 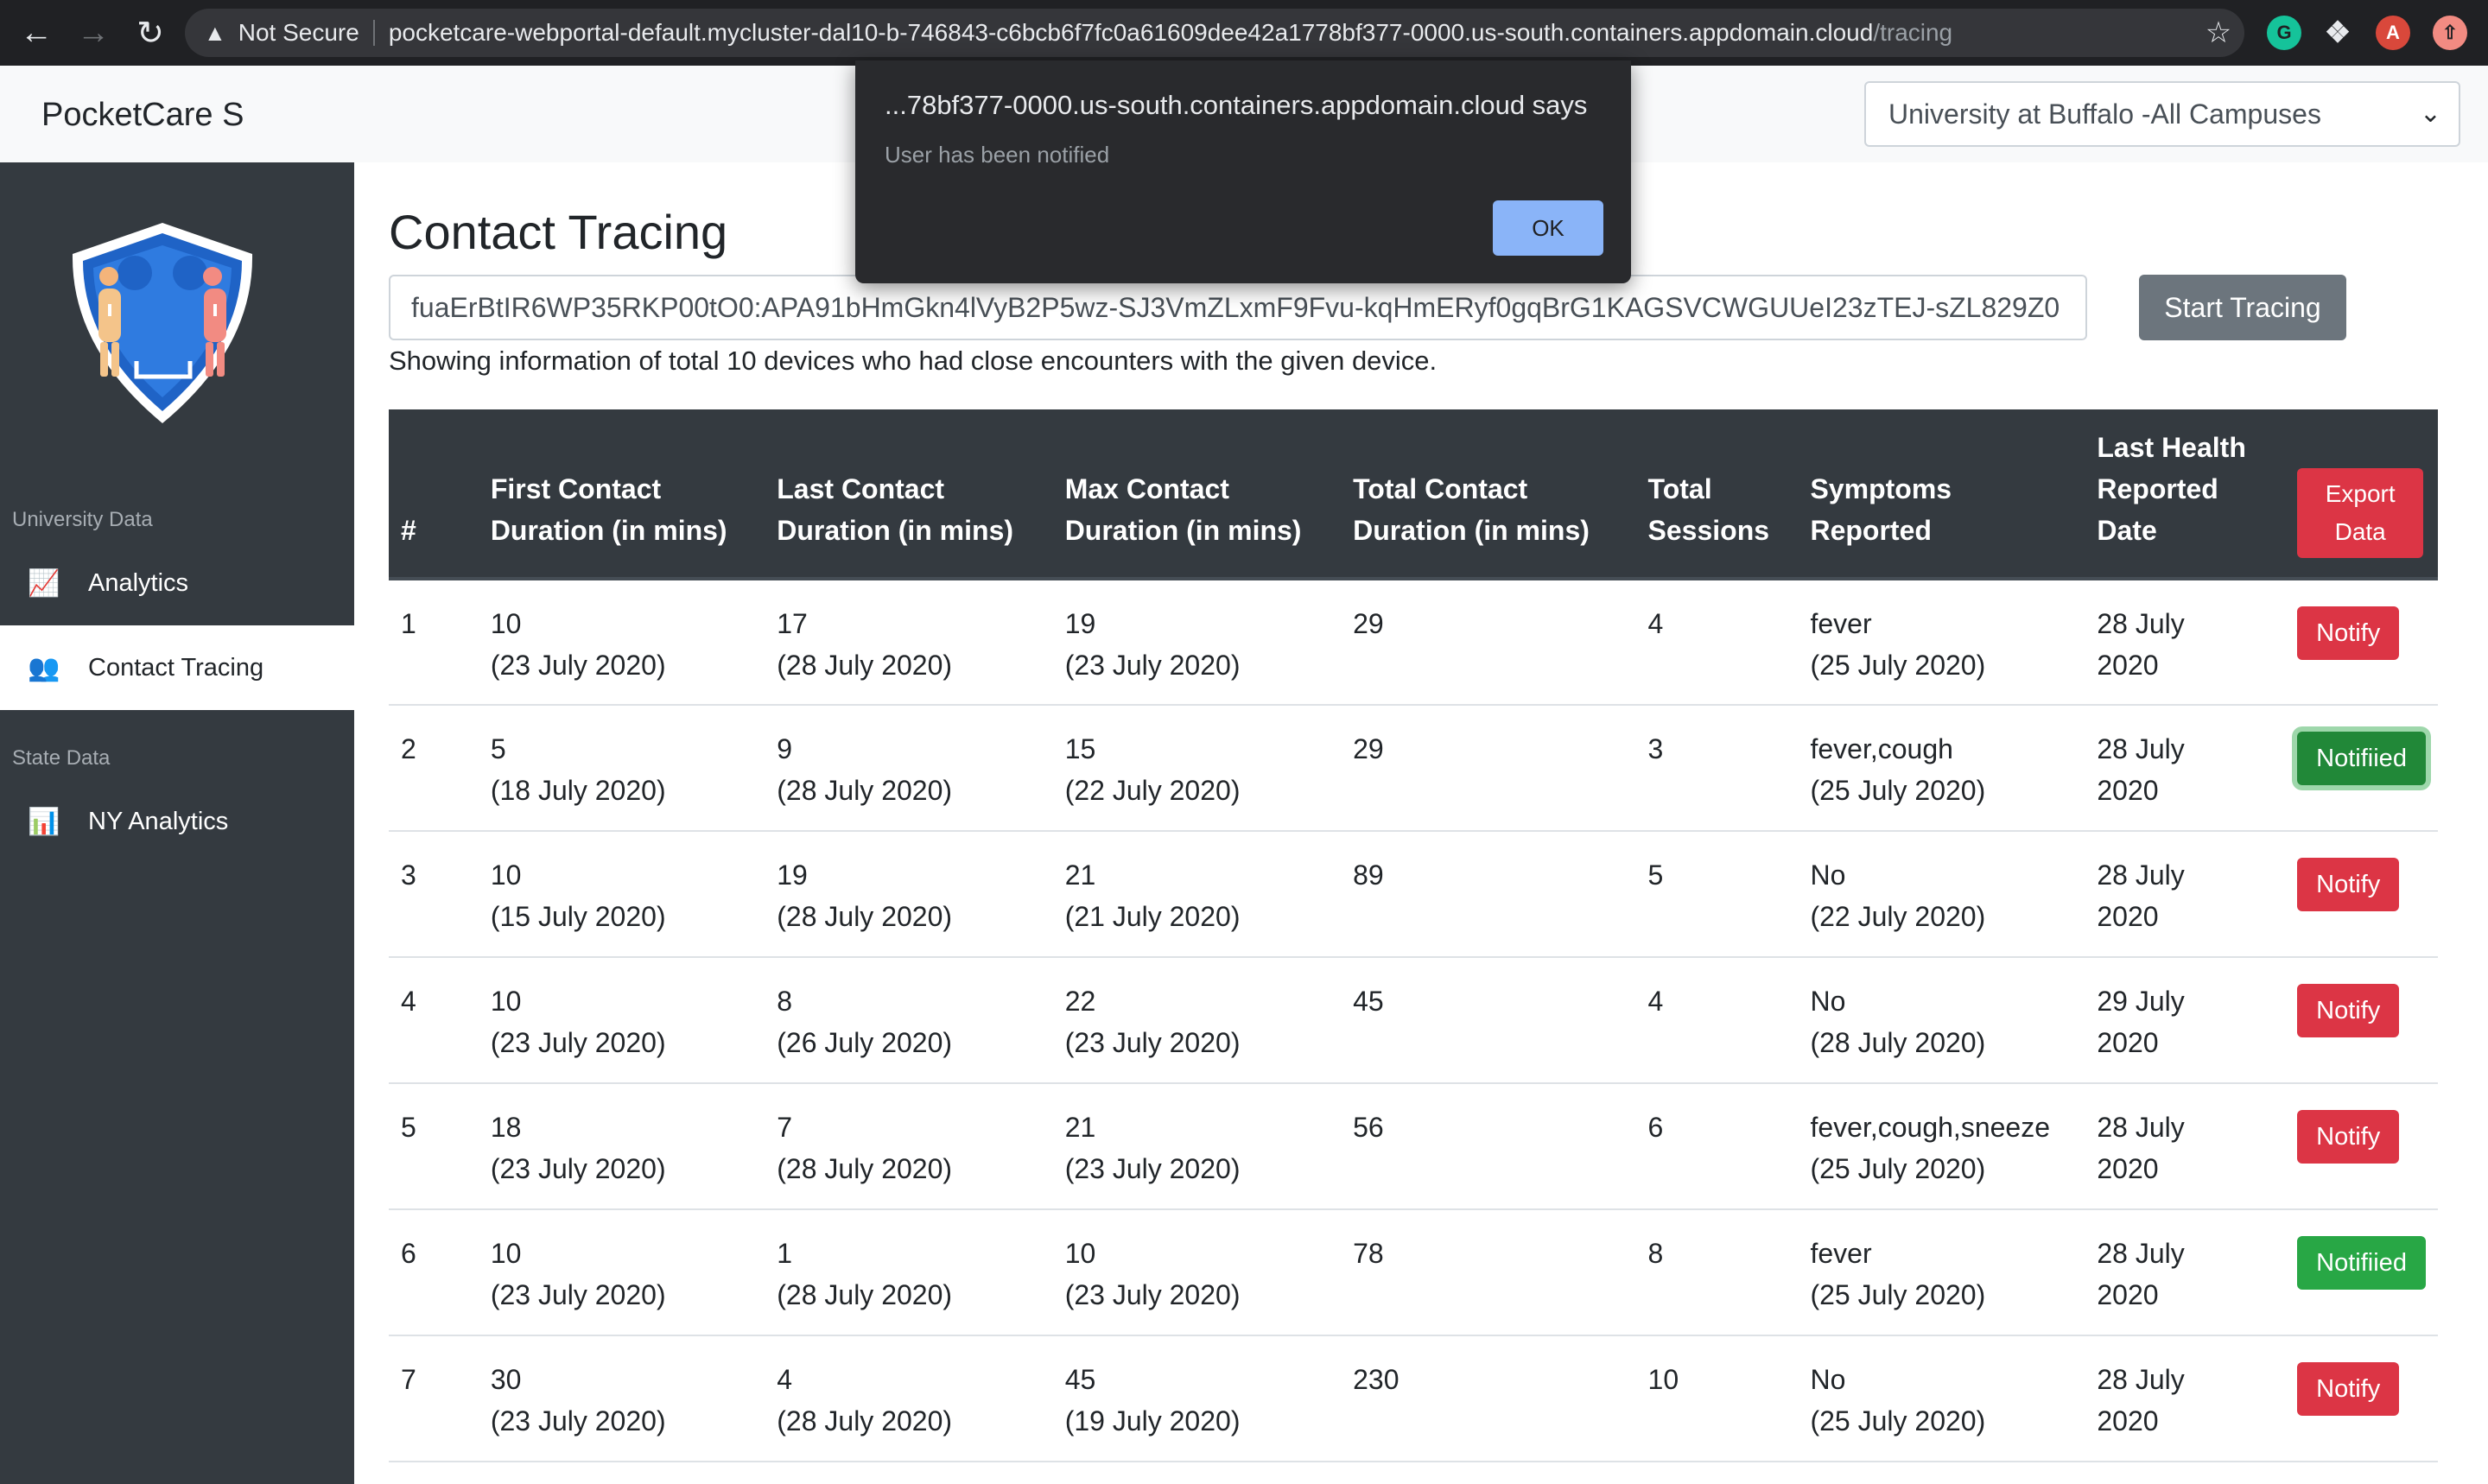 What do you see at coordinates (1488, 768) in the screenshot?
I see `cell-total-contact: 29` at bounding box center [1488, 768].